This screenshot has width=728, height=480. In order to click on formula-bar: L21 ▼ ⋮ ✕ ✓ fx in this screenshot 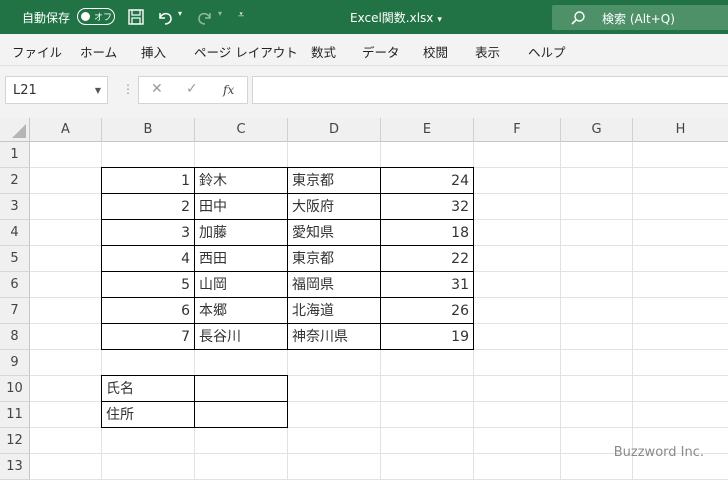, I will do `click(364, 92)`.